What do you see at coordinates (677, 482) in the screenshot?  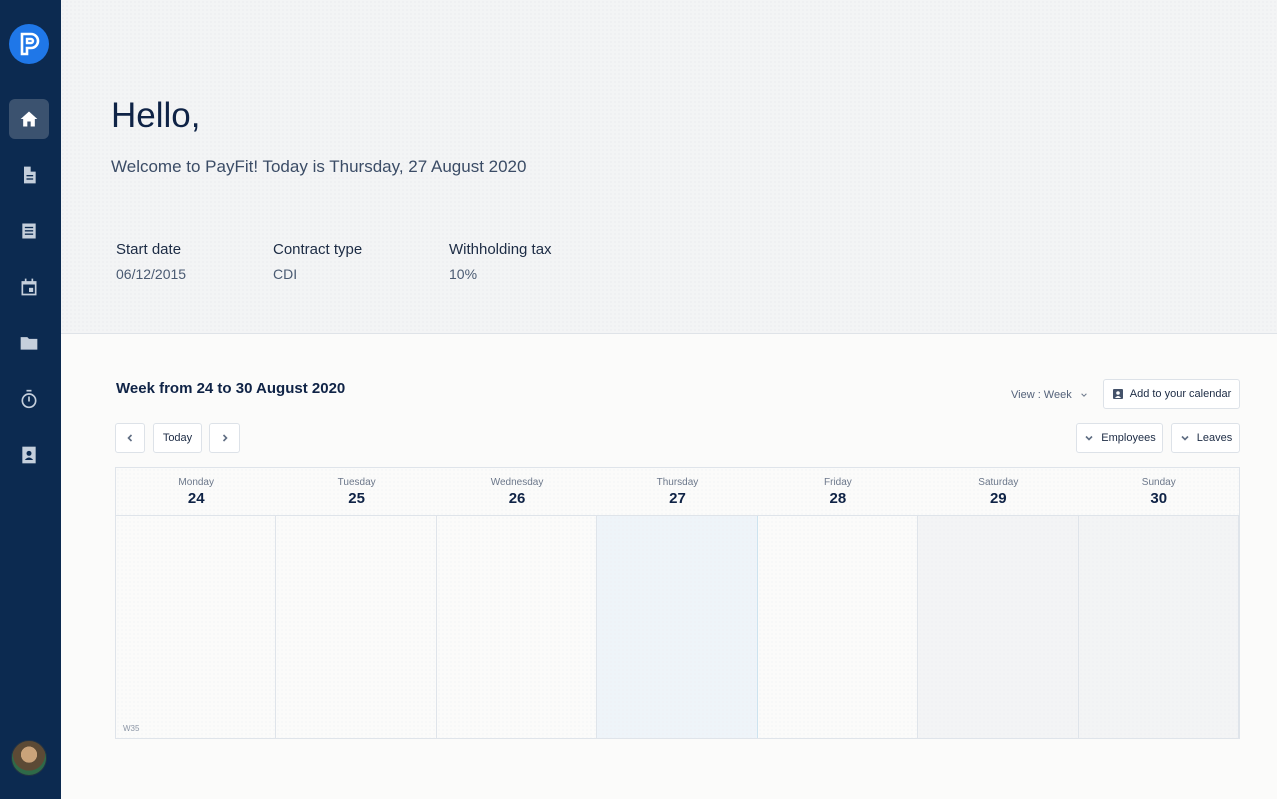 I see `day-name: Thursday` at bounding box center [677, 482].